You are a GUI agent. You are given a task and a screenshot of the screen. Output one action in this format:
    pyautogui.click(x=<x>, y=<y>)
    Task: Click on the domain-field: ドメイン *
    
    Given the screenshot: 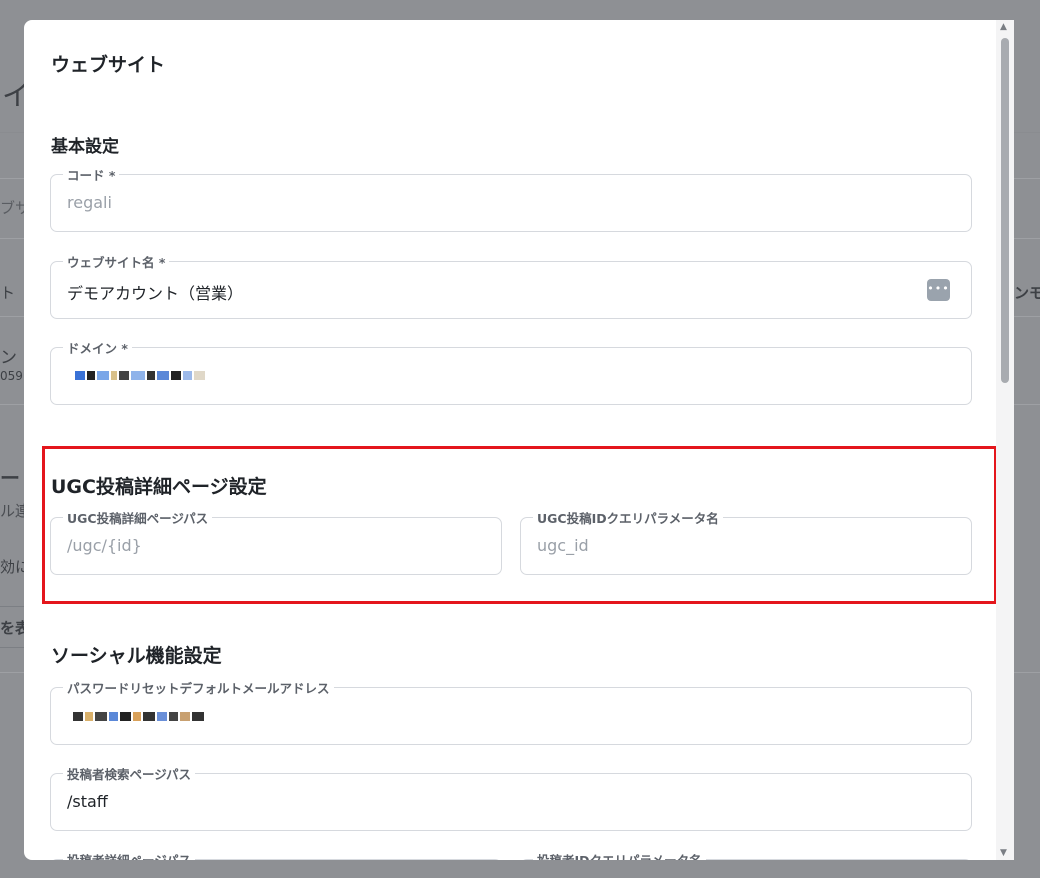 What is the action you would take?
    pyautogui.click(x=511, y=371)
    